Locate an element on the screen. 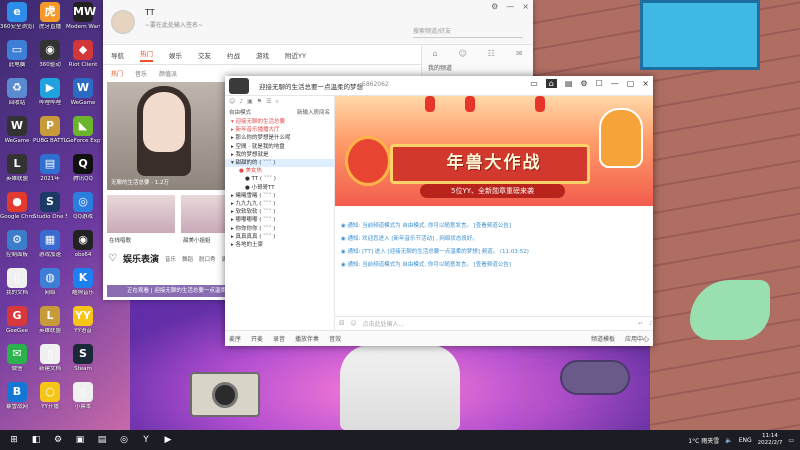 This screenshot has width=800, height=450. taskbar-app-icon: ▣ is located at coordinates (80, 440).